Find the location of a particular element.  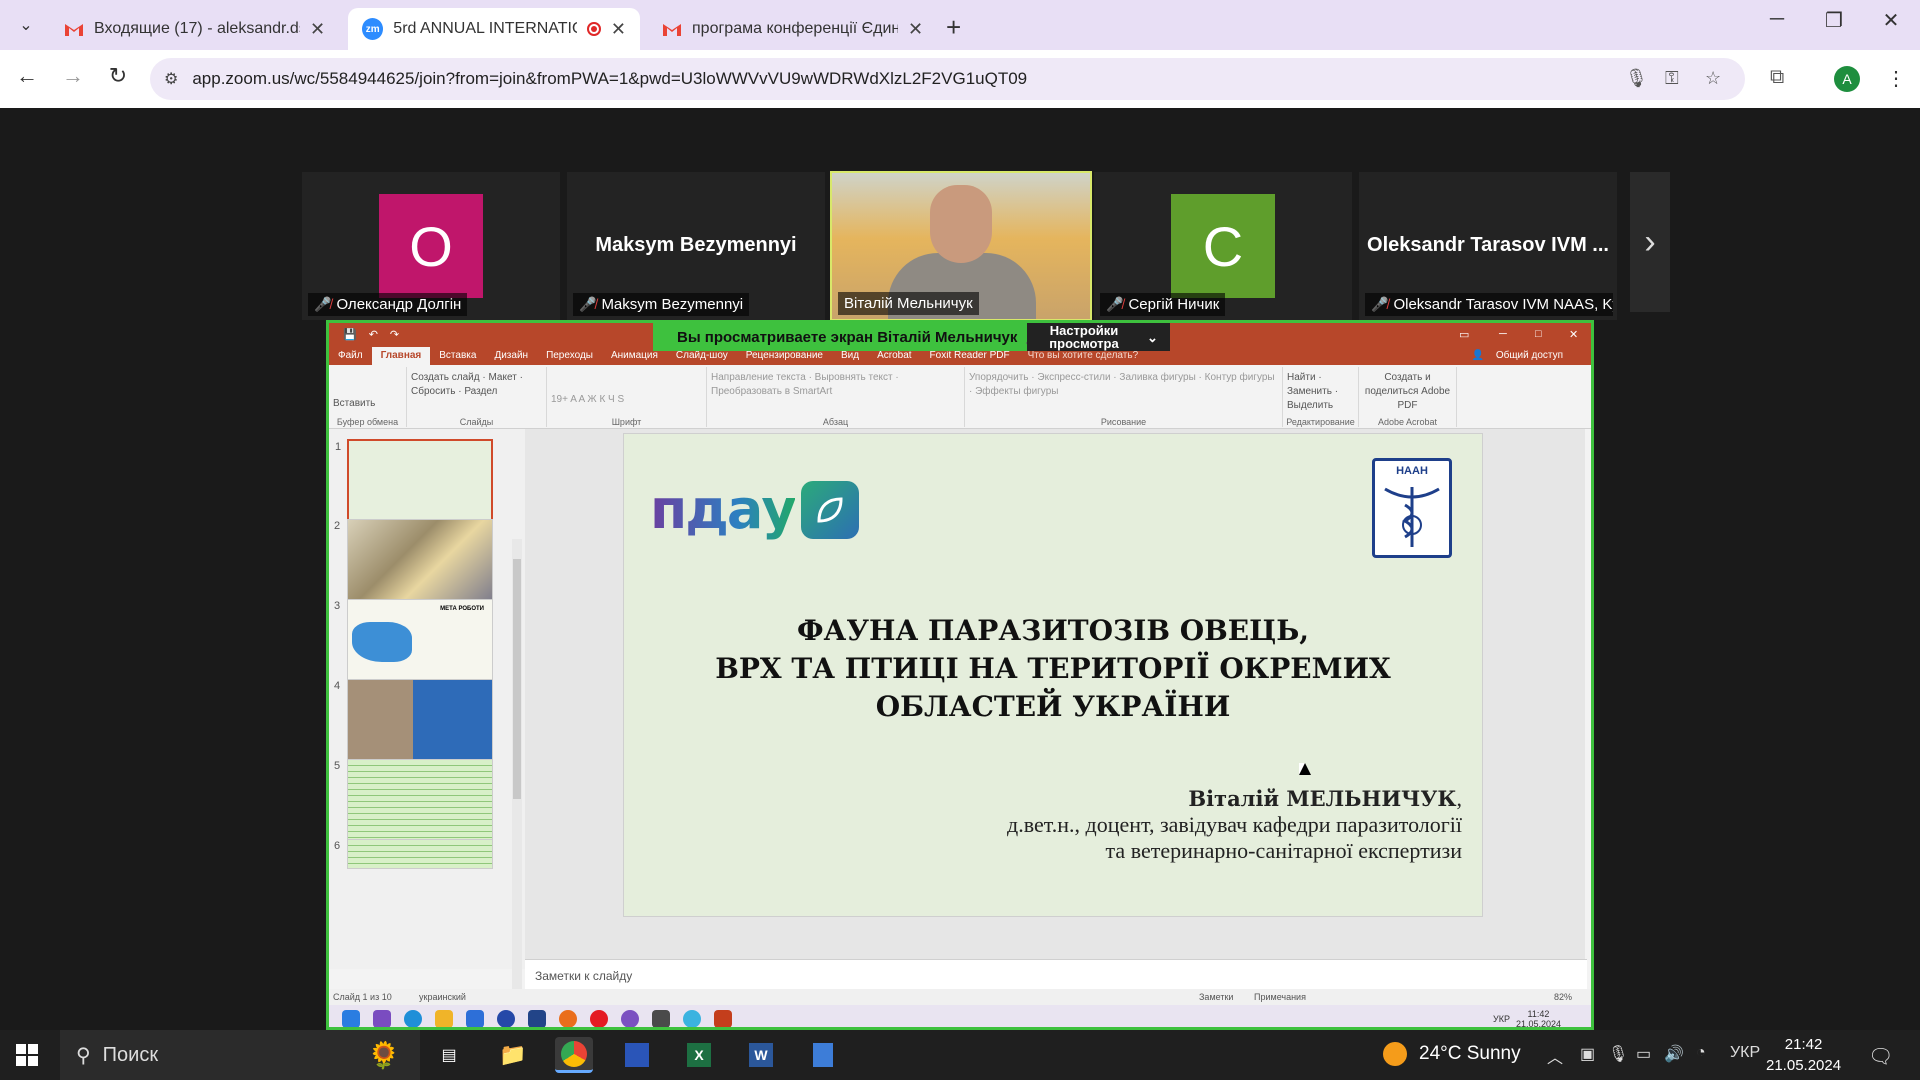

new-tab-icon: + is located at coordinates (953, 27).